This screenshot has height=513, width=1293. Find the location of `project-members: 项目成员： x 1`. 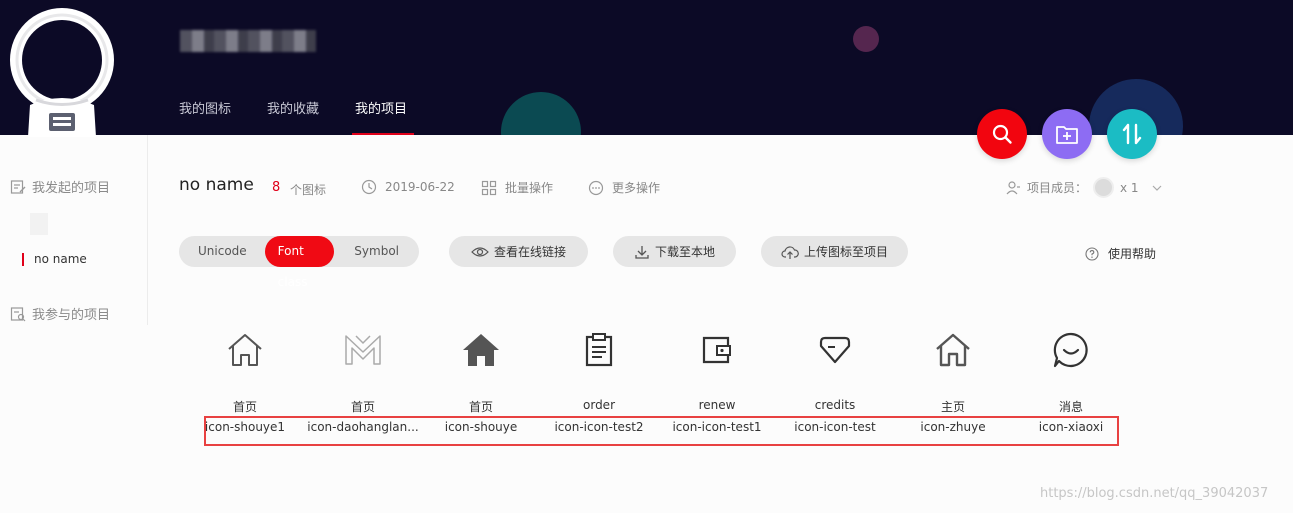

project-members: 项目成员： x 1 is located at coordinates (1084, 187).